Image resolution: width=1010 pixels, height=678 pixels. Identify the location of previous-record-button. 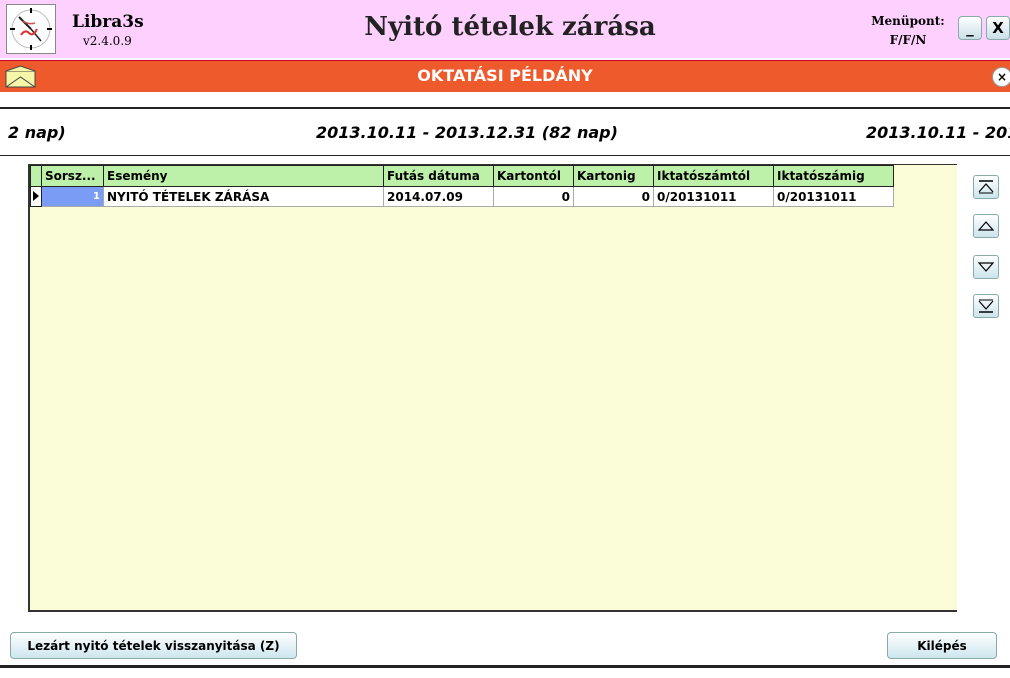
(986, 226).